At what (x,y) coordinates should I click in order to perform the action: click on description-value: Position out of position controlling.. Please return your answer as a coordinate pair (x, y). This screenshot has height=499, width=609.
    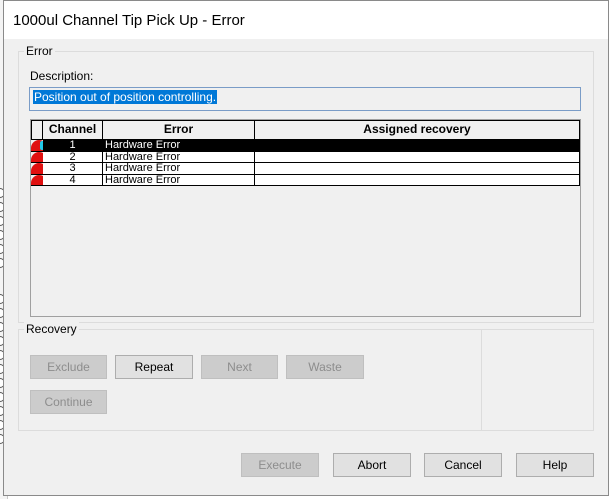
    Looking at the image, I should click on (125, 97).